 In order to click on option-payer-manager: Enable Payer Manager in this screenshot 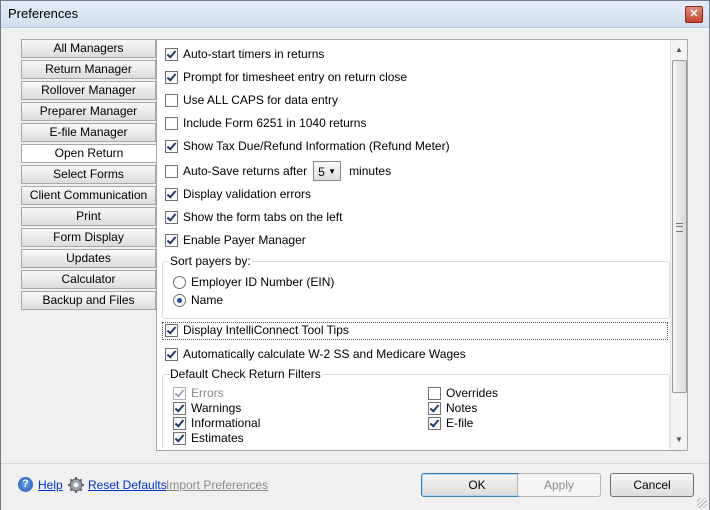, I will do `click(235, 240)`.